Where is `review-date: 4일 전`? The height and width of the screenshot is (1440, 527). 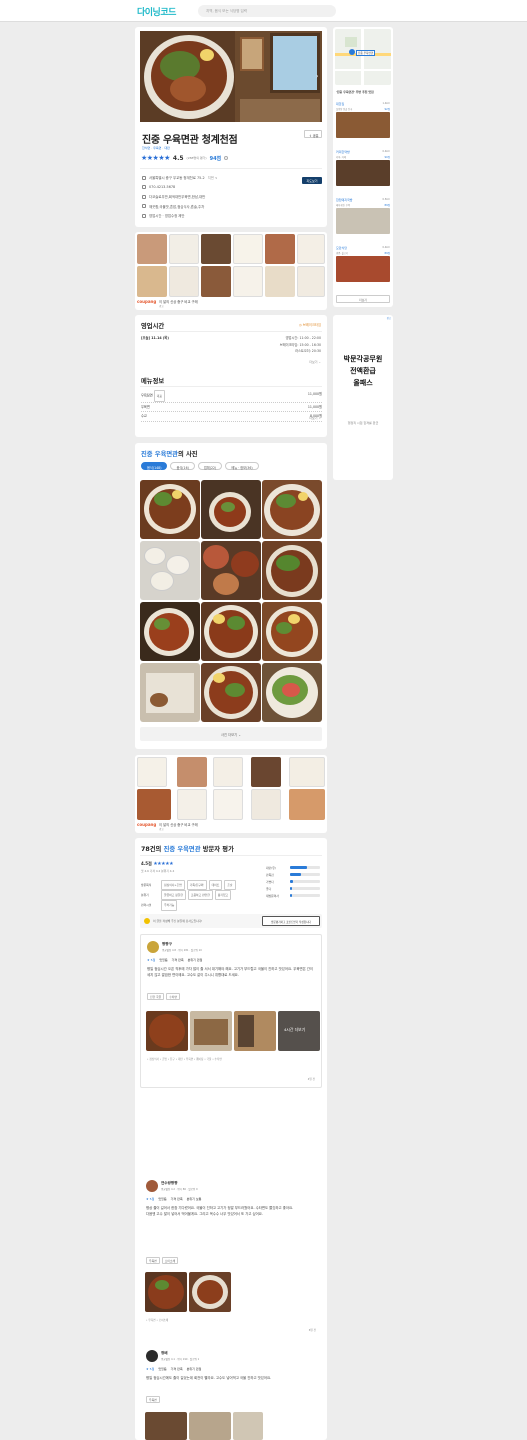 review-date: 4일 전 is located at coordinates (311, 1079).